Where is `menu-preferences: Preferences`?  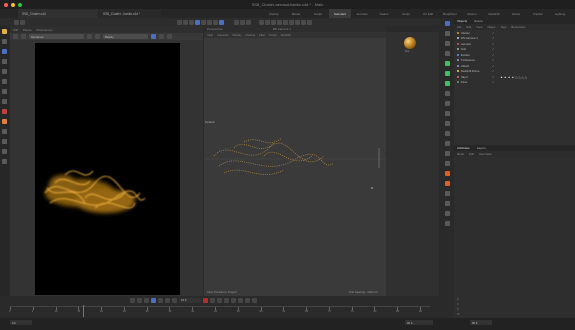 menu-preferences: Preferences is located at coordinates (45, 30).